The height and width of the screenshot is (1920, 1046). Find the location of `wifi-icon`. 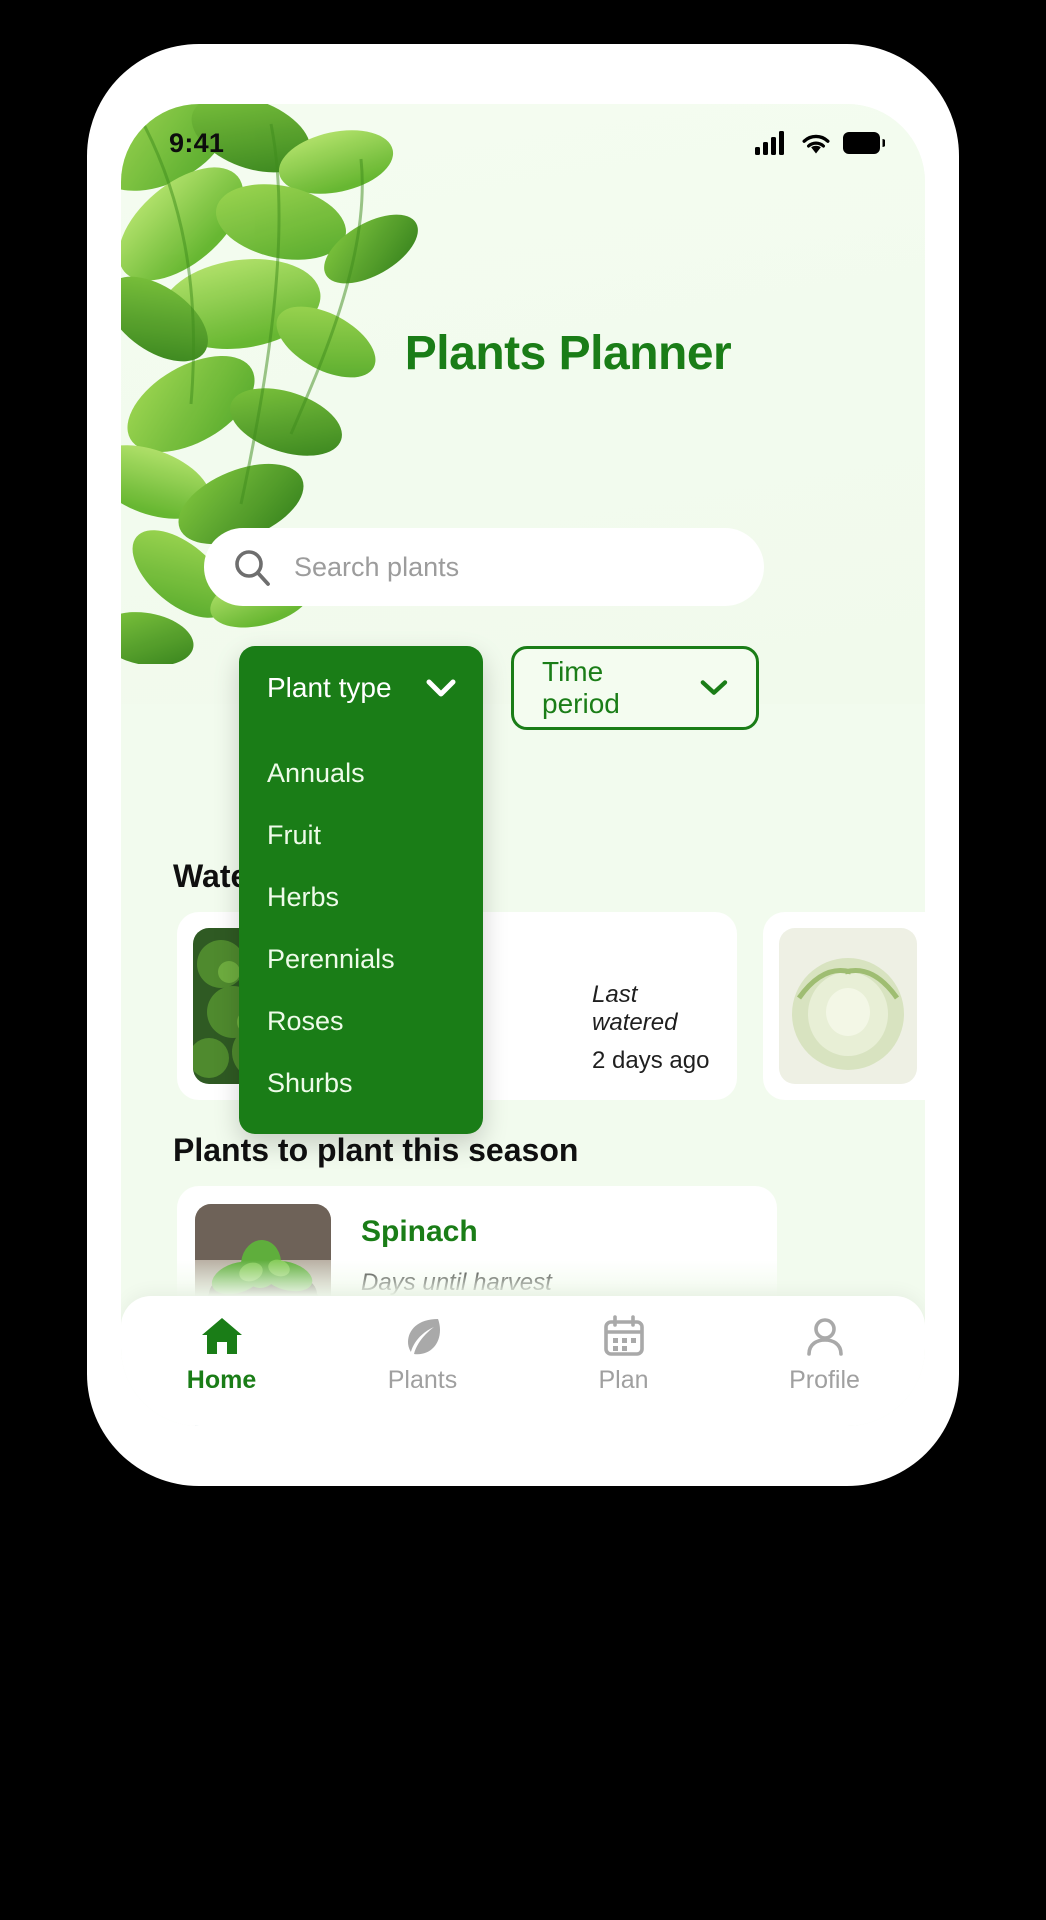

wifi-icon is located at coordinates (816, 143).